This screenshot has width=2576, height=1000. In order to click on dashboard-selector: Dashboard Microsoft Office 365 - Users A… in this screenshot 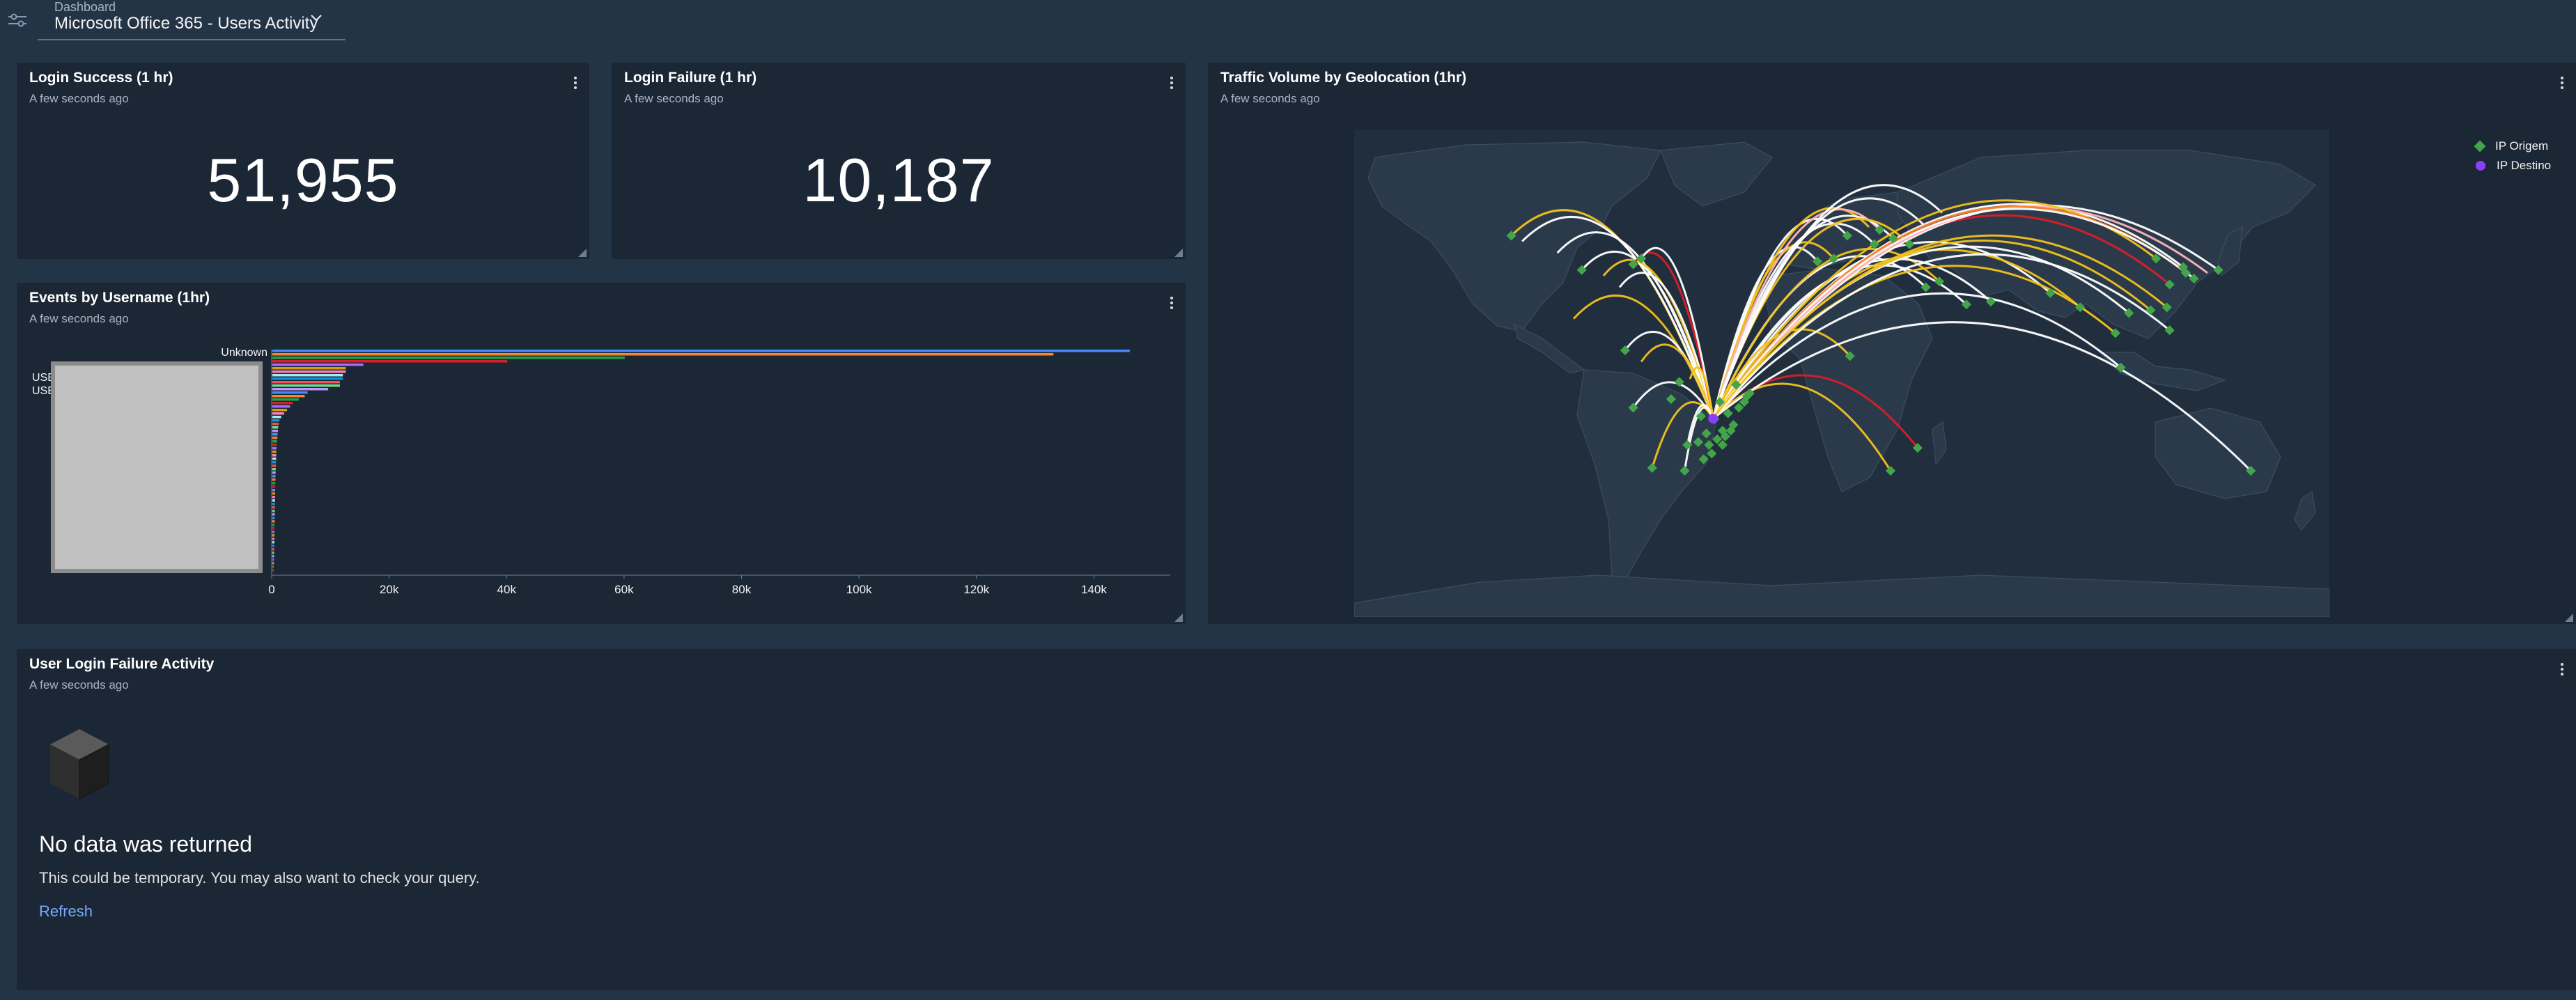, I will do `click(192, 20)`.